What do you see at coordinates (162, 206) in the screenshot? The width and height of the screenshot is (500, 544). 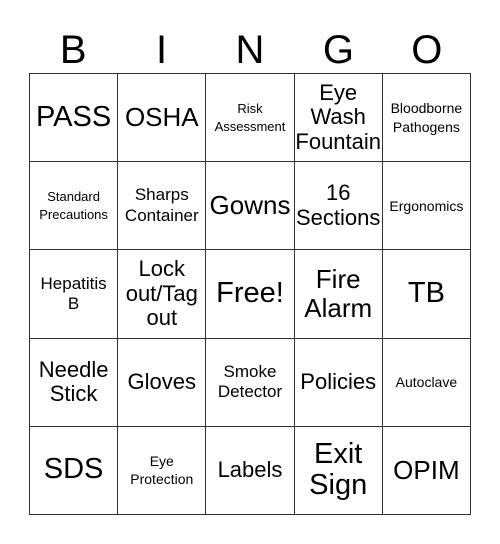 I see `bingo-cell: Sharps Container` at bounding box center [162, 206].